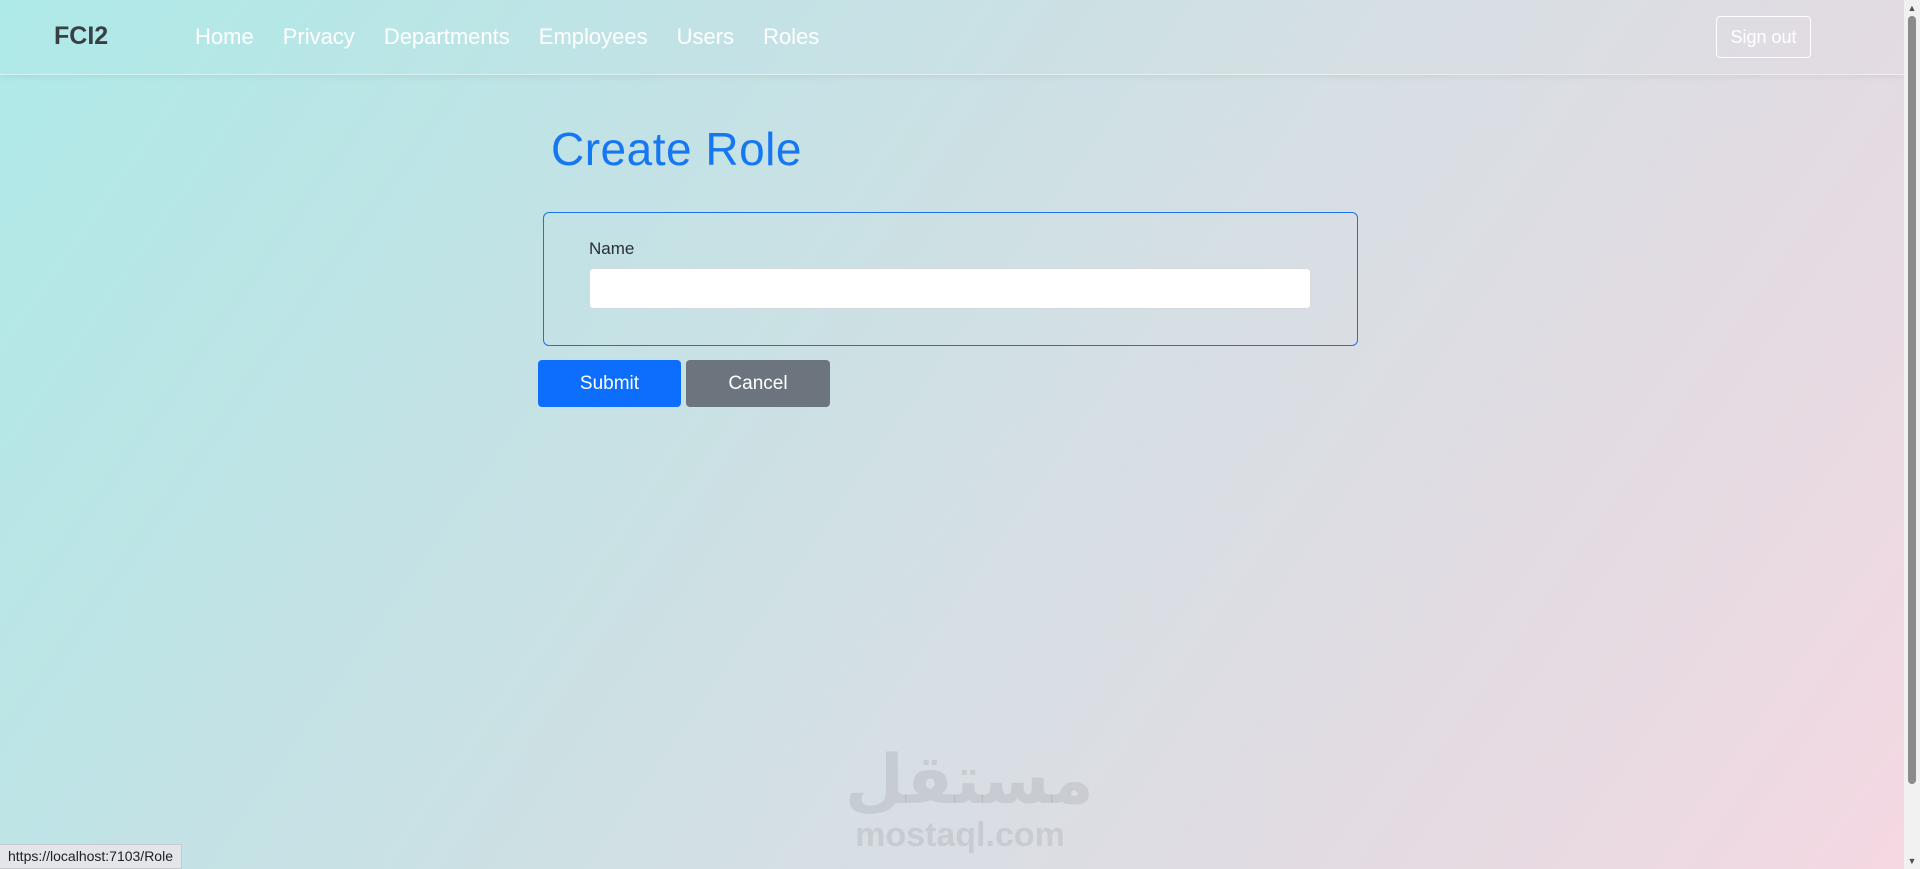  What do you see at coordinates (676, 149) in the screenshot?
I see `page-title: Create Role` at bounding box center [676, 149].